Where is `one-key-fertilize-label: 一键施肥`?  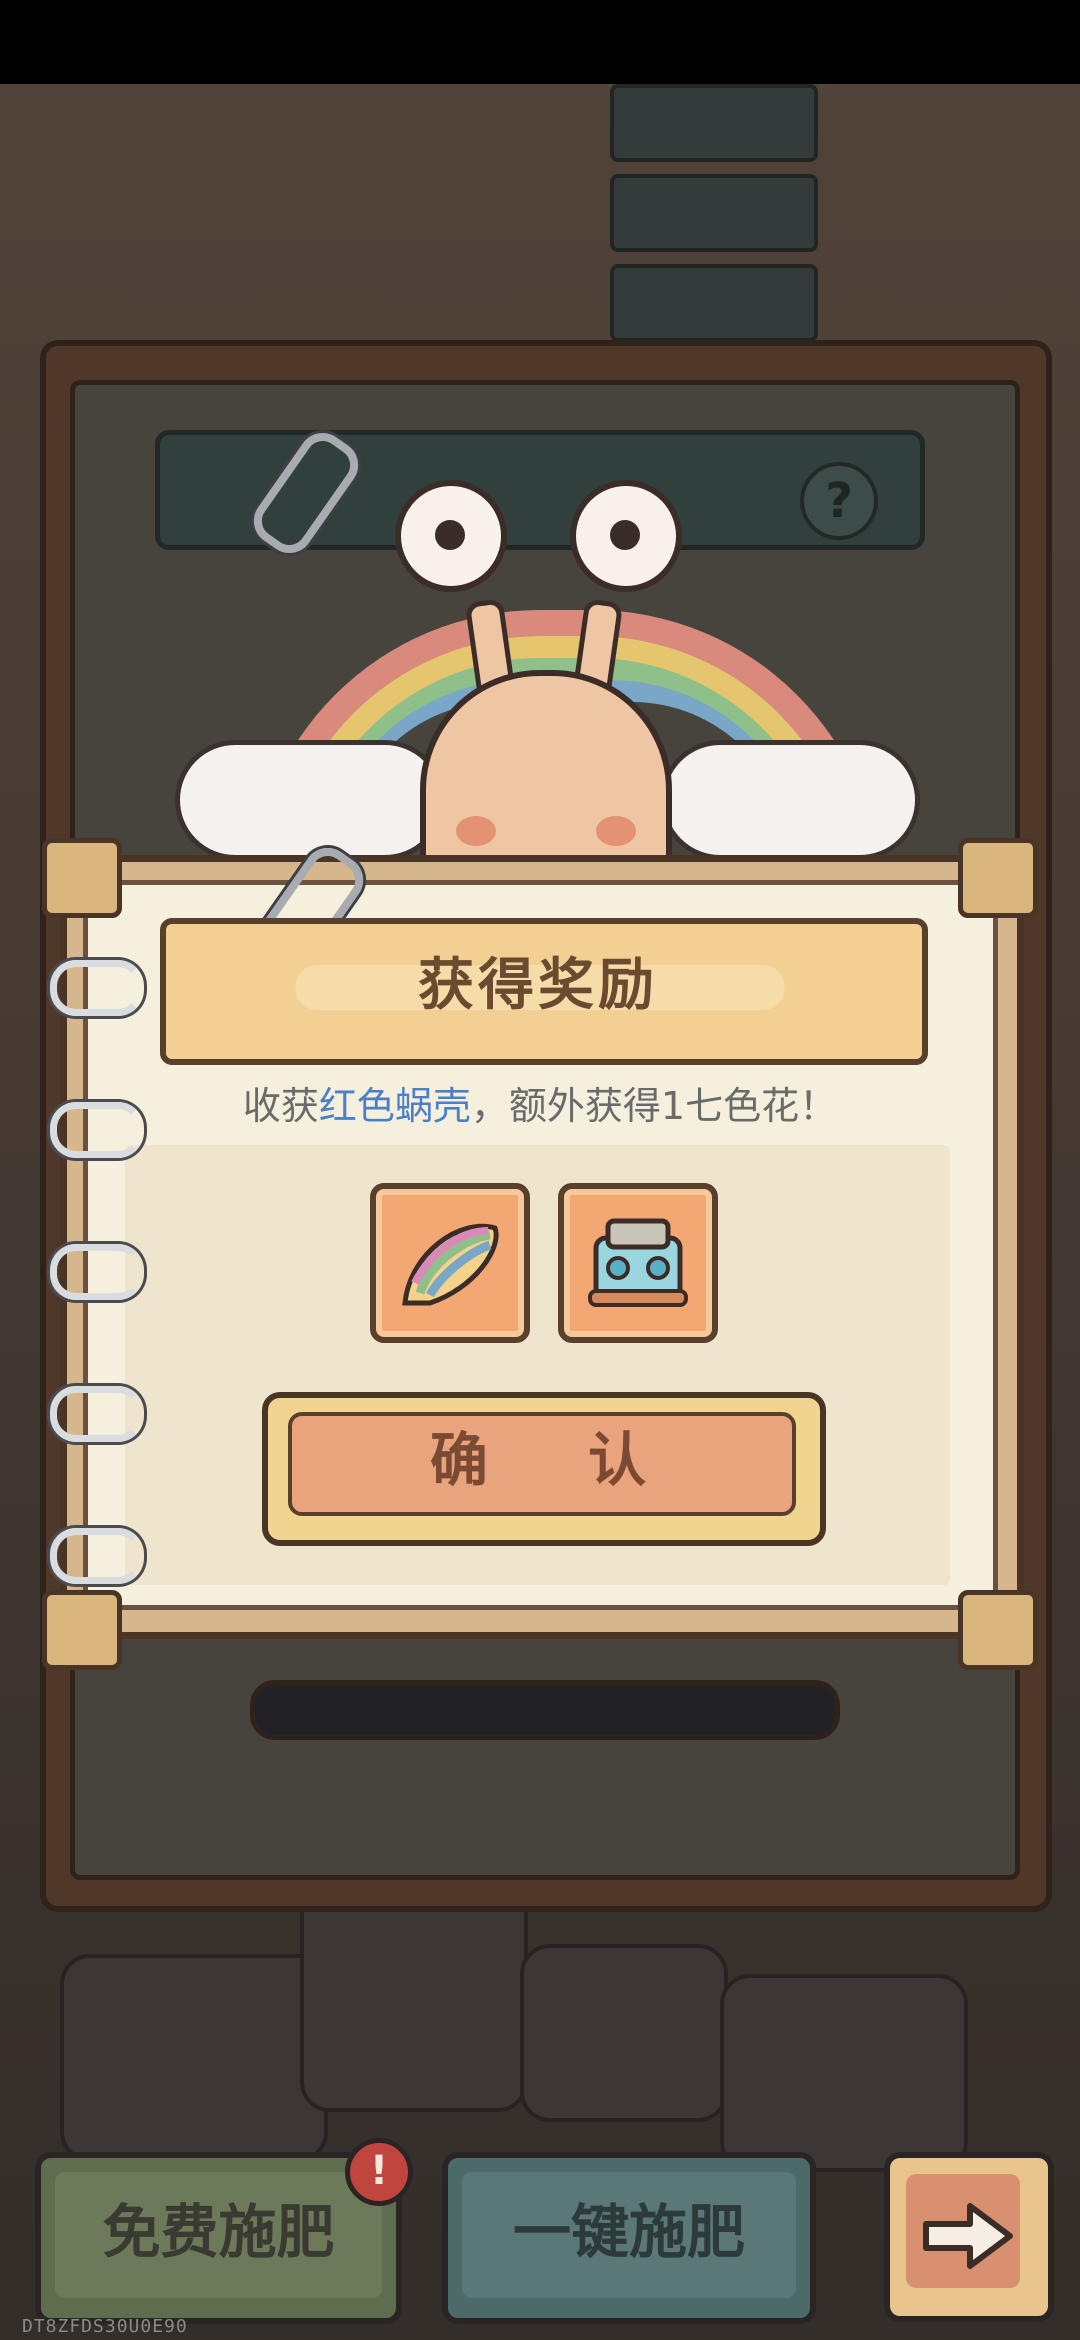 one-key-fertilize-label: 一键施肥 is located at coordinates (628, 2232).